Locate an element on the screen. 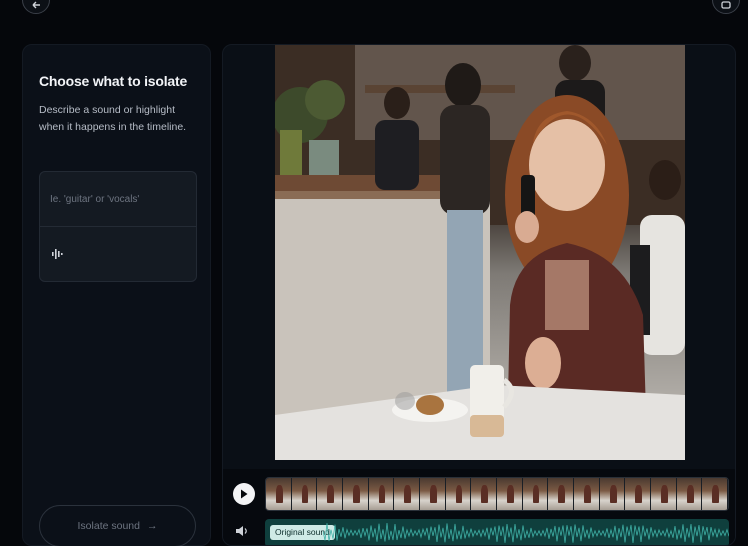 This screenshot has height=546, width=748. top-left-button is located at coordinates (36, 7).